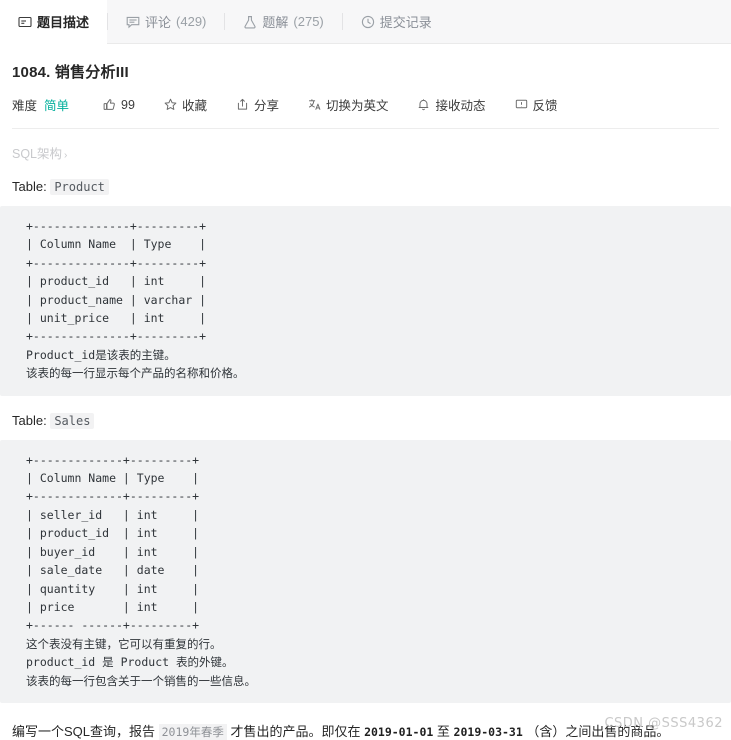 The height and width of the screenshot is (740, 731). Describe the element at coordinates (365, 128) in the screenshot. I see `meta-divider` at that location.